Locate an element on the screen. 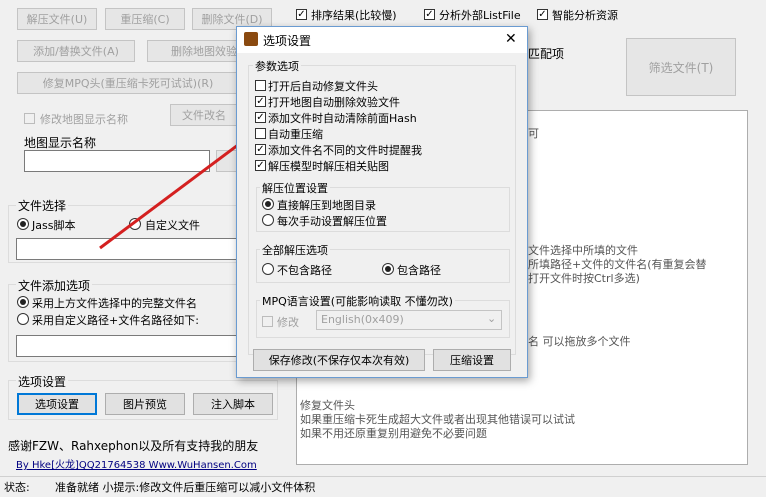 Image resolution: width=766 pixels, height=497 pixels. extract-to-map-radio is located at coordinates (268, 204).